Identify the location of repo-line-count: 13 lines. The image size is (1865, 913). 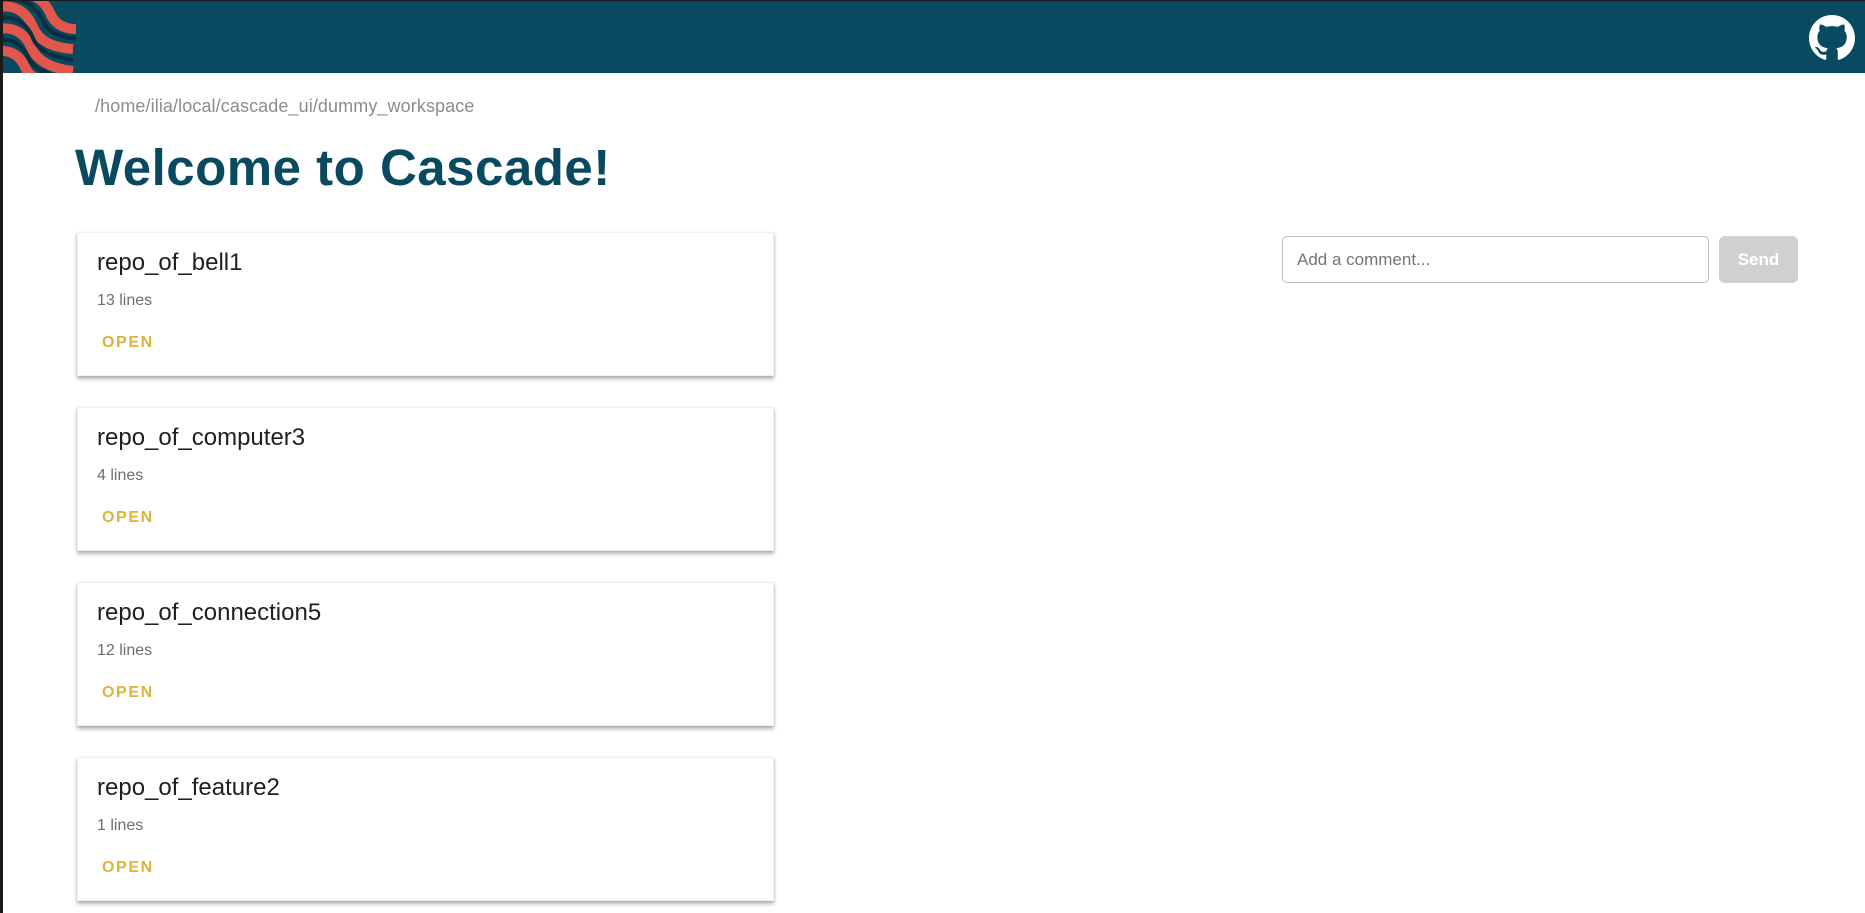
(125, 300).